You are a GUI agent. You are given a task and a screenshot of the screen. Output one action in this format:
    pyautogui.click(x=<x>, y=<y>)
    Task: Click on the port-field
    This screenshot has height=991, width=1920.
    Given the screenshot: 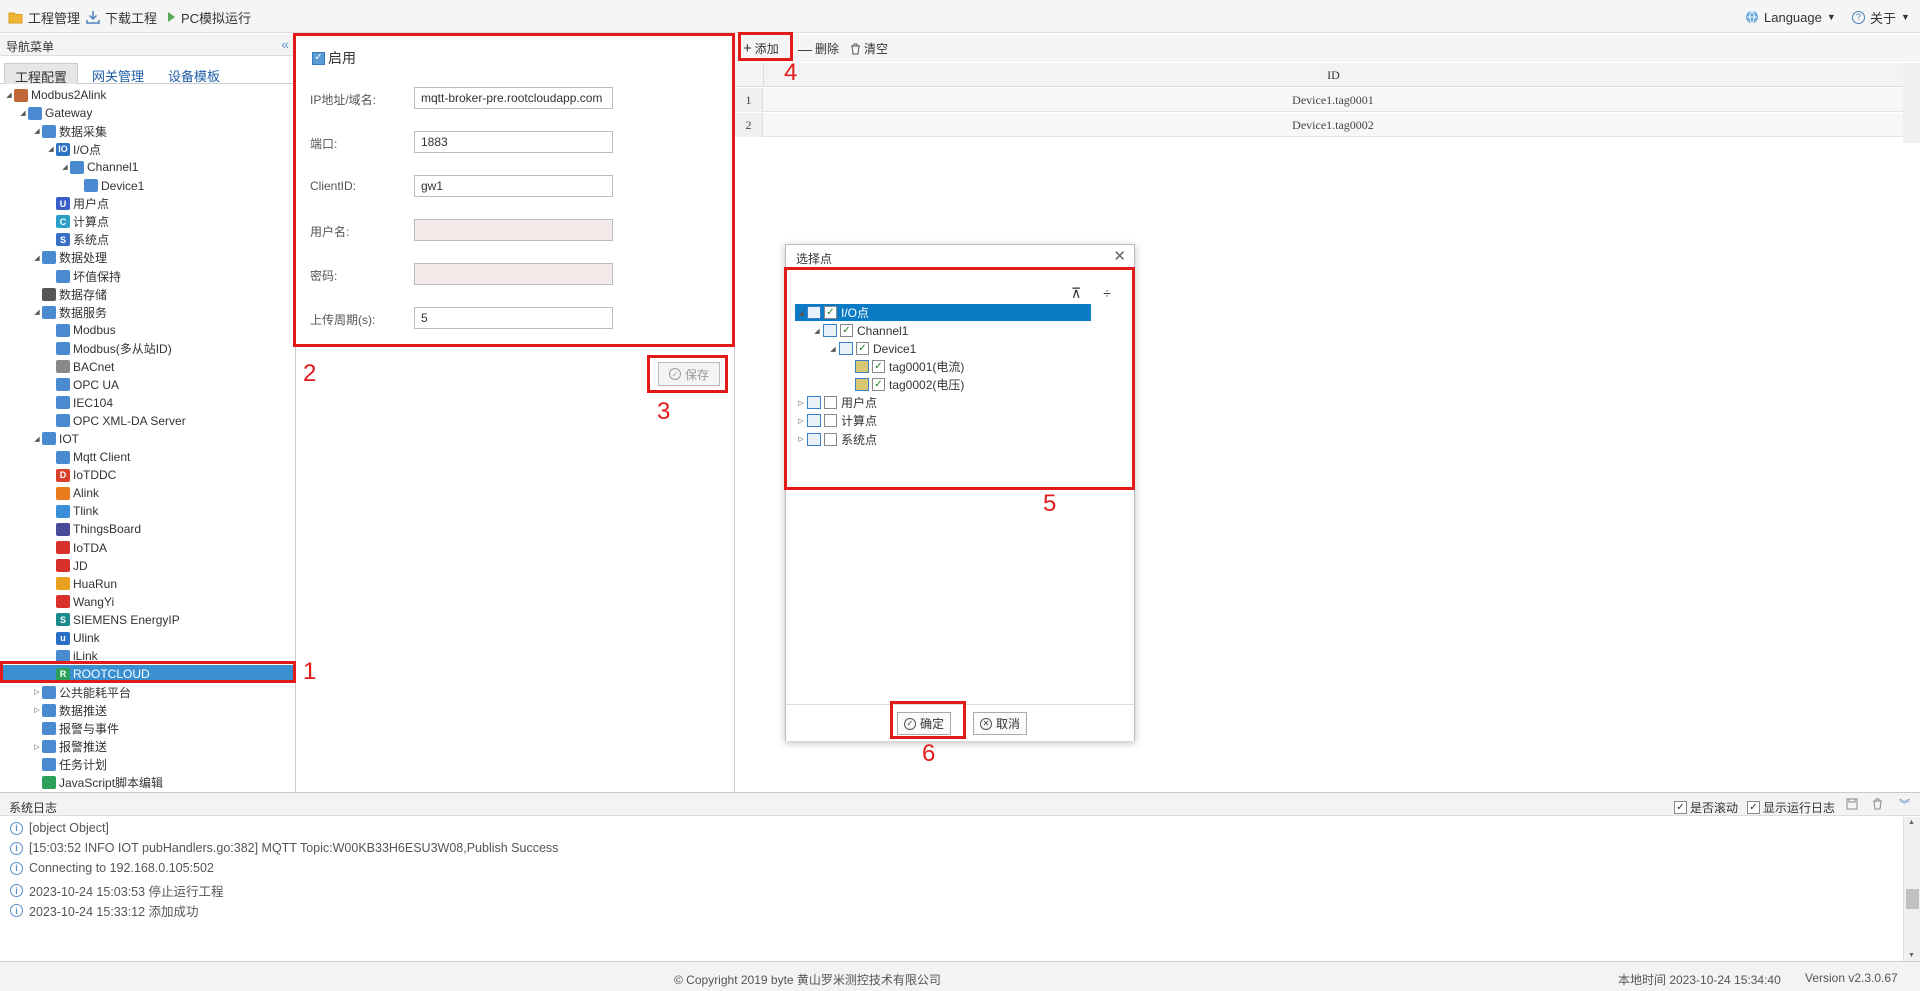 What is the action you would take?
    pyautogui.click(x=513, y=142)
    